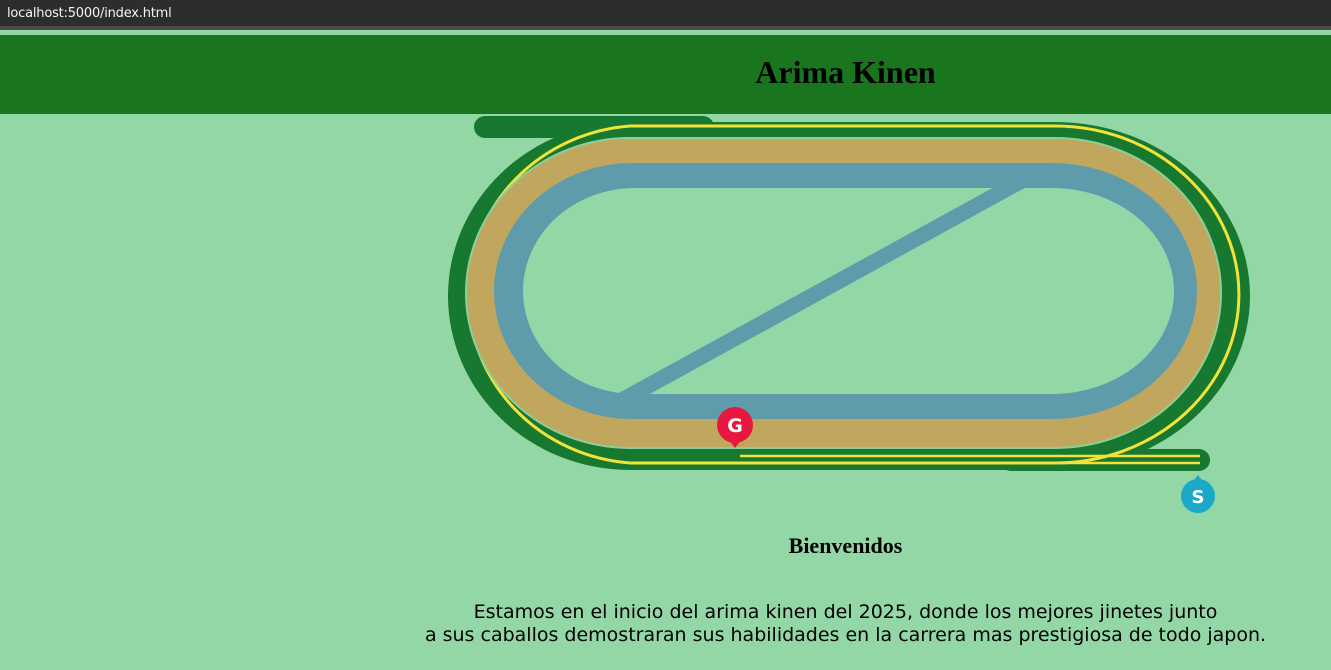 This screenshot has height=670, width=1331. Describe the element at coordinates (665, 15) in the screenshot. I see `browser-address-bar: localhost:5000/index.html` at that location.